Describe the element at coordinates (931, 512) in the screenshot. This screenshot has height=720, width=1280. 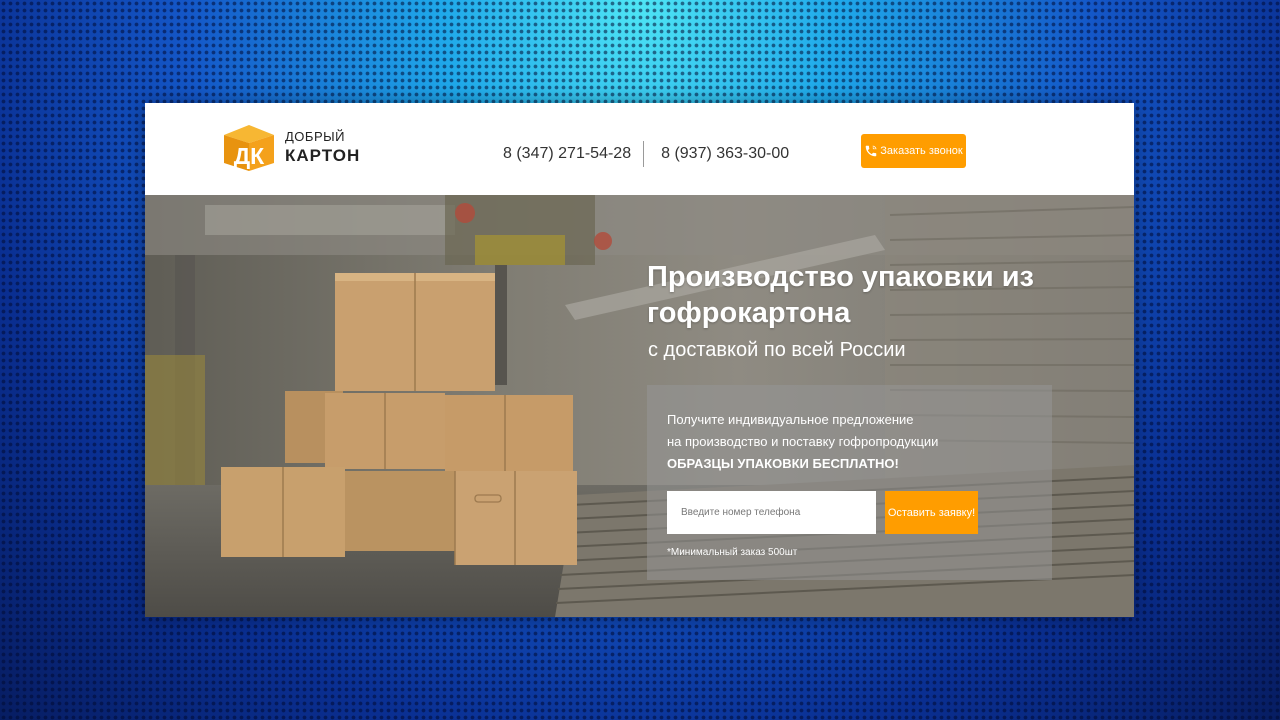
I see `submit-request-button: Оставить заявку!` at that location.